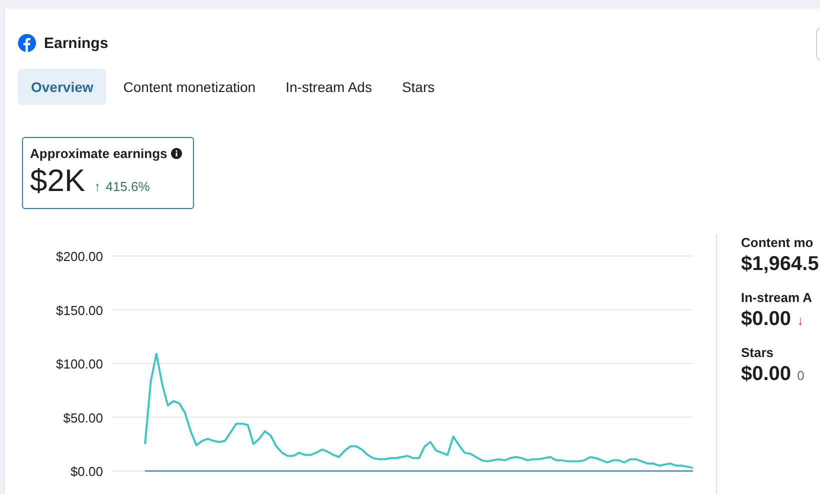 Image resolution: width=820 pixels, height=494 pixels. Describe the element at coordinates (79, 310) in the screenshot. I see `y-axis-label: $150.00` at that location.